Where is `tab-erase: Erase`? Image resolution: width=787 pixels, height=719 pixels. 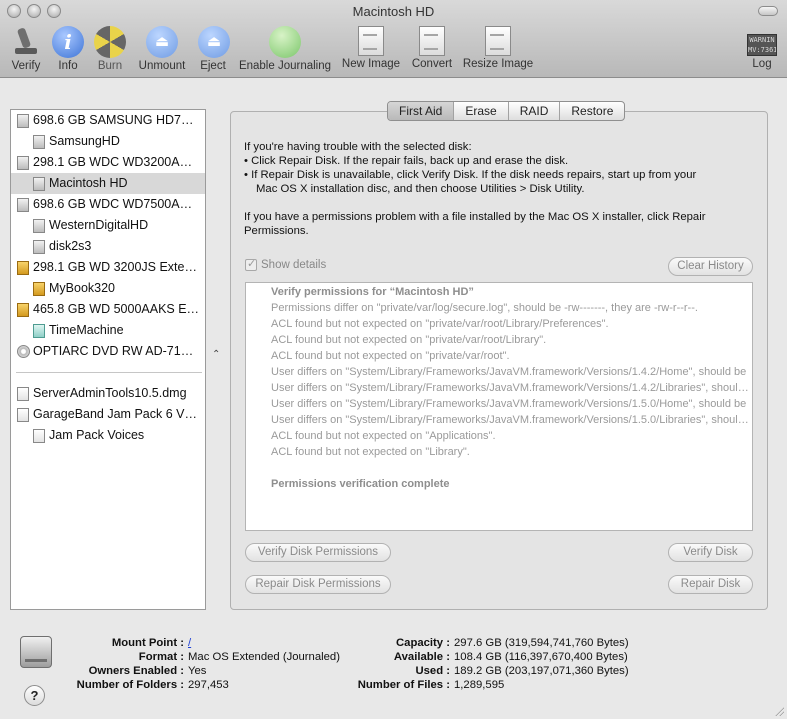 tab-erase: Erase is located at coordinates (481, 111).